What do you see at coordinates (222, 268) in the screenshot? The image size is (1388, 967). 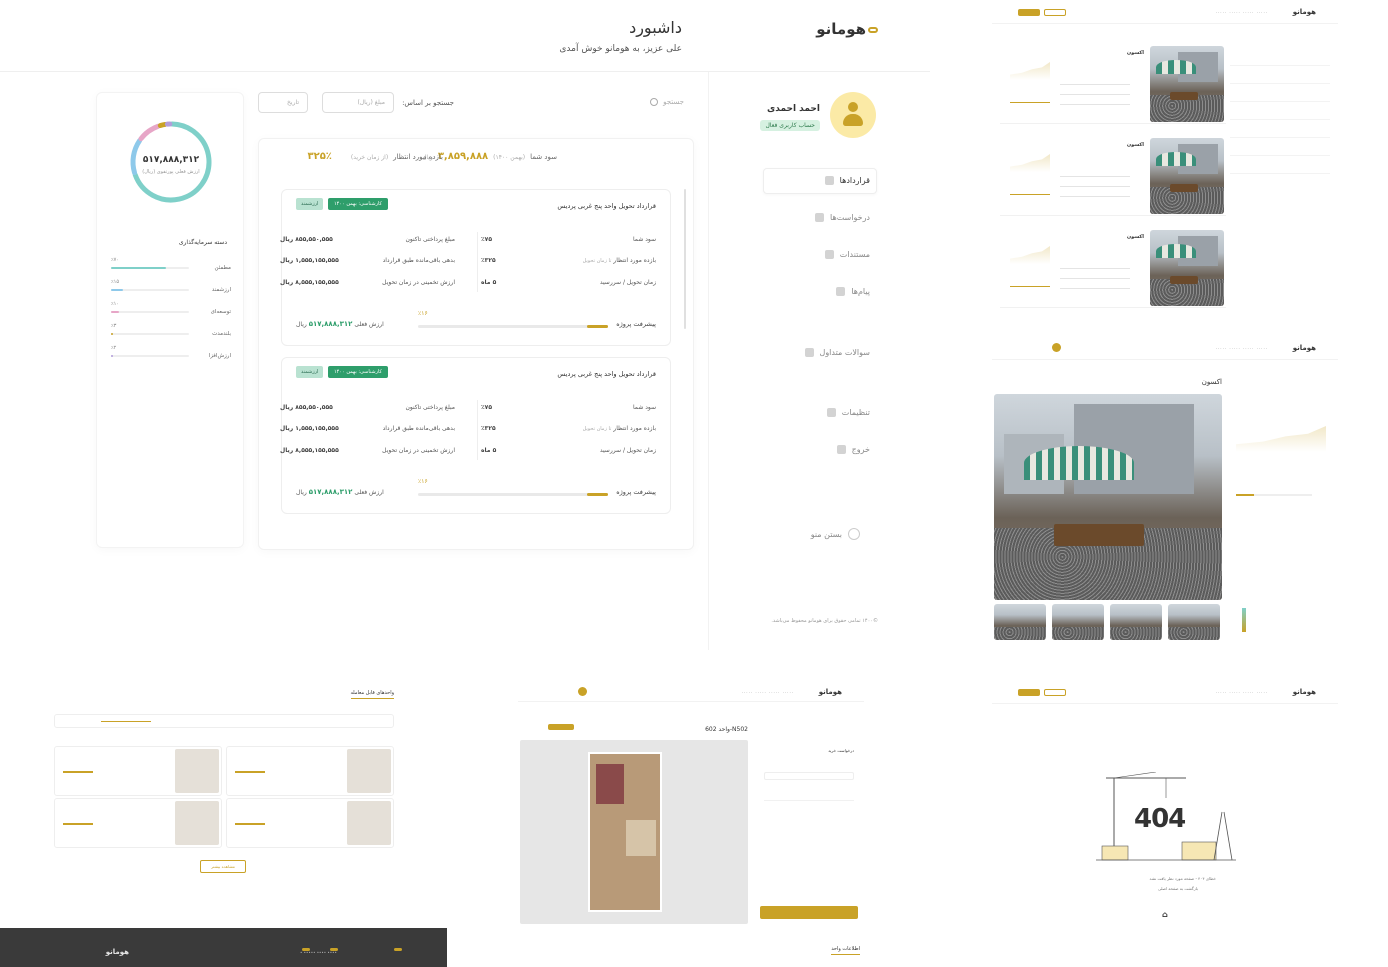 I see `category-name: مطمئن` at bounding box center [222, 268].